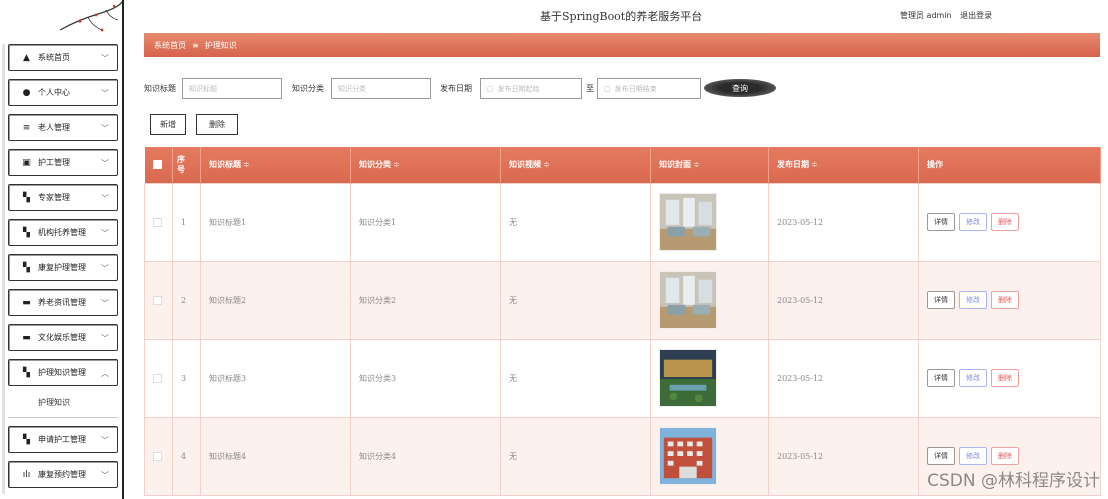  Describe the element at coordinates (456, 88) in the screenshot. I see `date-filter-label: 发布日期` at that location.